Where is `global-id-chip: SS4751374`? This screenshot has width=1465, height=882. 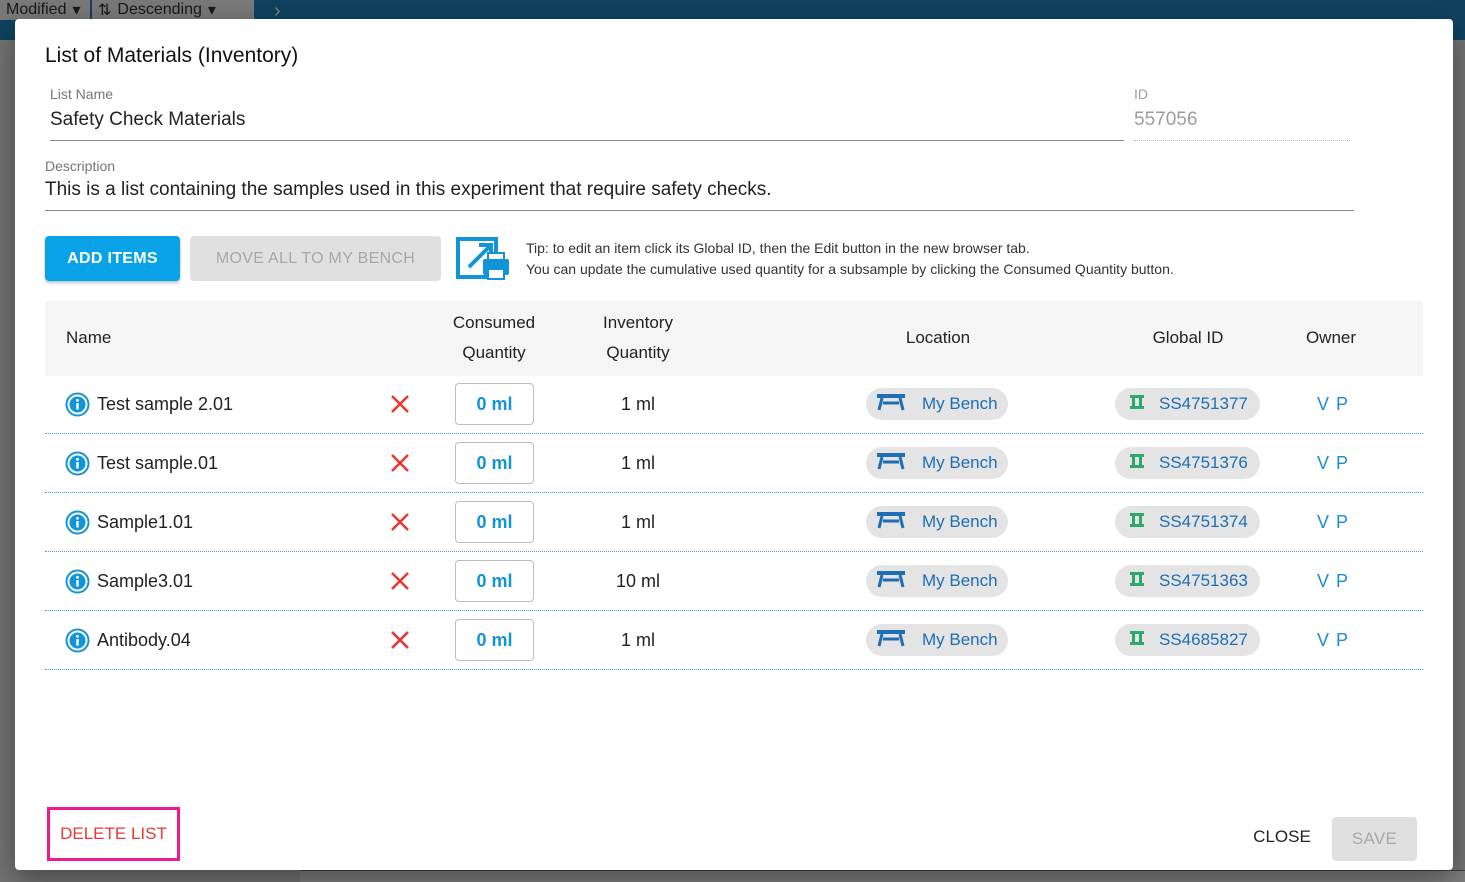
global-id-chip: SS4751374 is located at coordinates (1187, 522).